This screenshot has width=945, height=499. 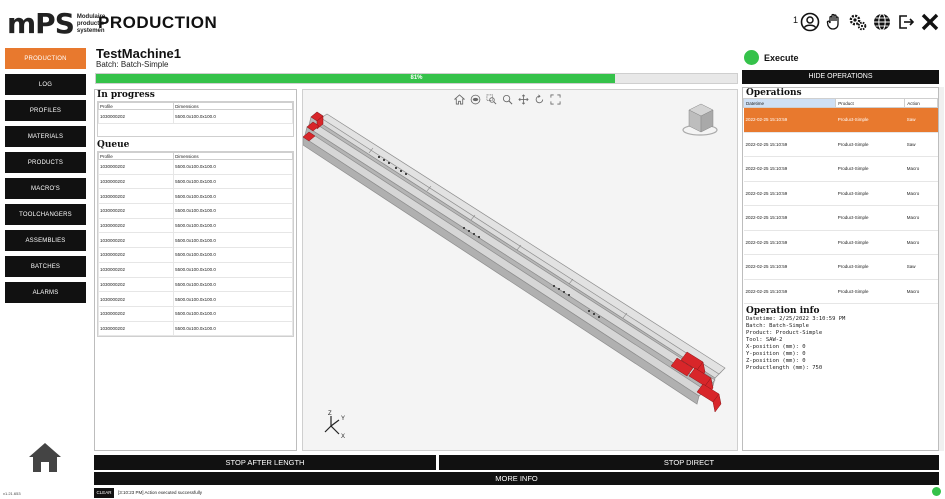 I want to click on sidebar-item-log: LOG, so click(x=45, y=84).